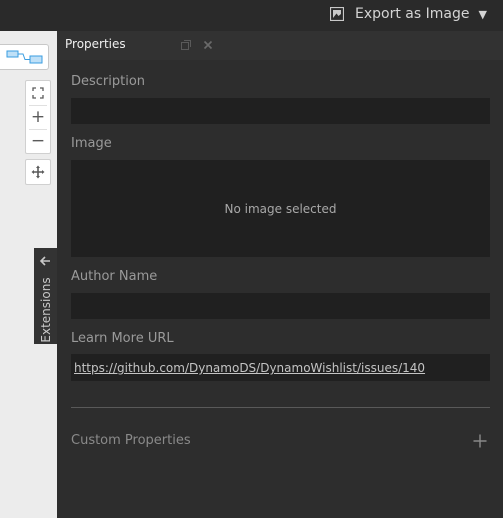 This screenshot has width=503, height=518. I want to click on undock-icon, so click(186, 45).